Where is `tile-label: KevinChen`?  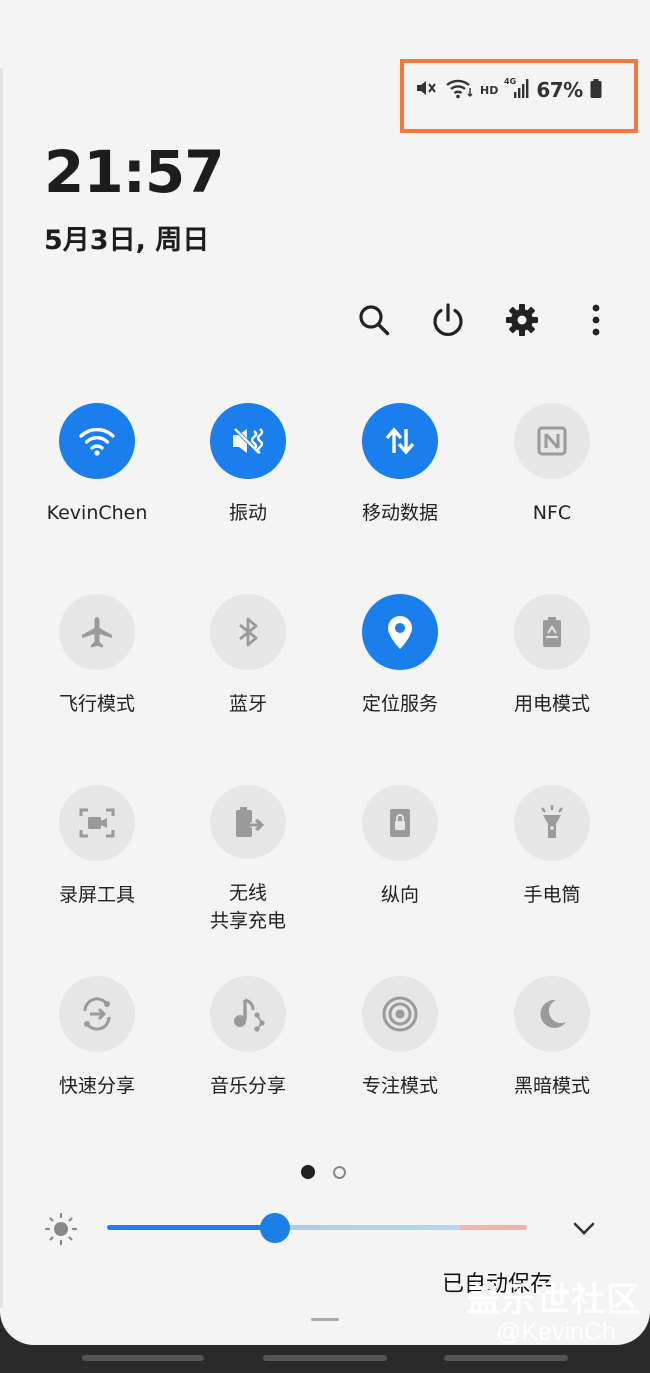 tile-label: KevinChen is located at coordinates (97, 513).